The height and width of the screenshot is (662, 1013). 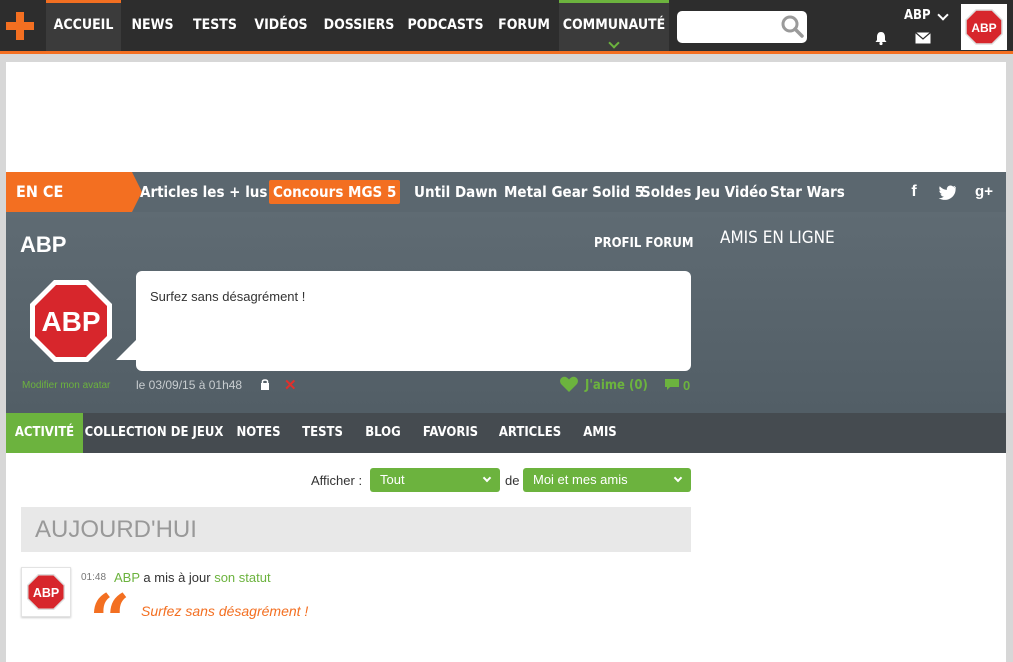 What do you see at coordinates (643, 243) in the screenshot?
I see `profile-forum-link: PROFIL FORUM` at bounding box center [643, 243].